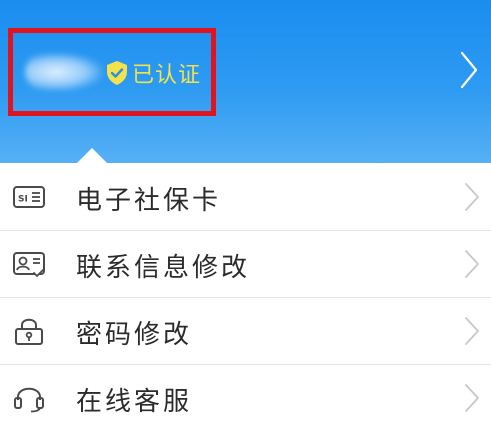 The image size is (491, 421). What do you see at coordinates (29, 331) in the screenshot?
I see `lock-icon` at bounding box center [29, 331].